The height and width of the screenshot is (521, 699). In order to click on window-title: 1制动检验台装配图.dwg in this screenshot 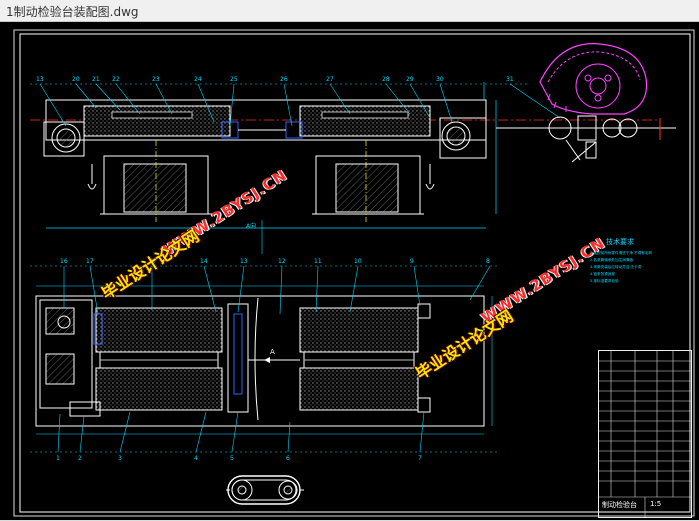, I will do `click(72, 12)`.